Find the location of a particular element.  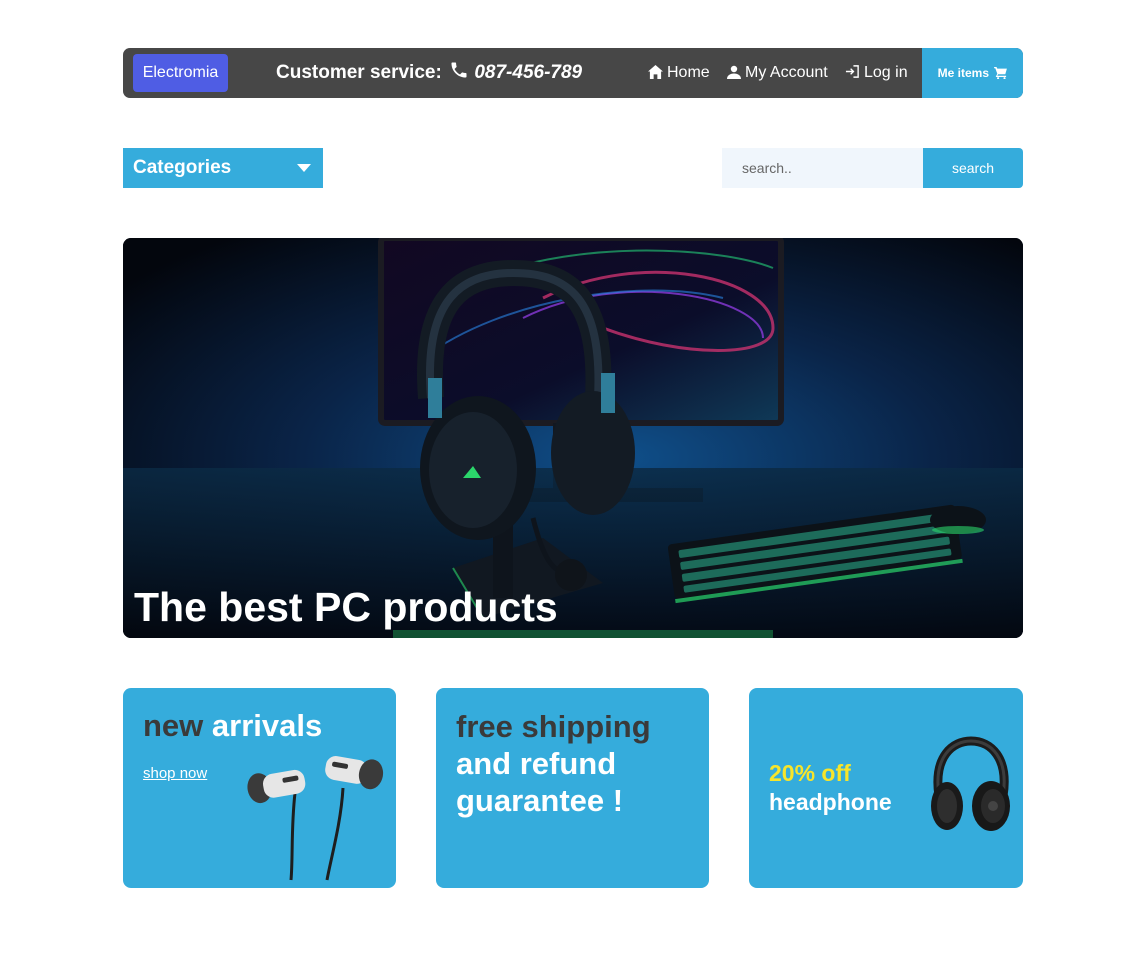

new-arrivals-title-dark: new is located at coordinates (173, 725).